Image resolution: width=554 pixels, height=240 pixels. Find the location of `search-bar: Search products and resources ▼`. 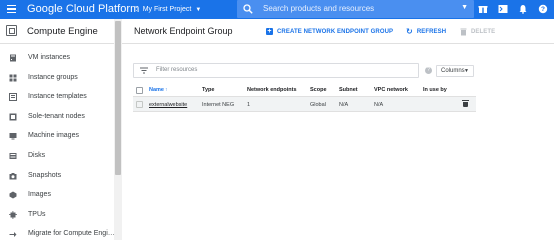

search-bar: Search products and resources ▼ is located at coordinates (355, 9).